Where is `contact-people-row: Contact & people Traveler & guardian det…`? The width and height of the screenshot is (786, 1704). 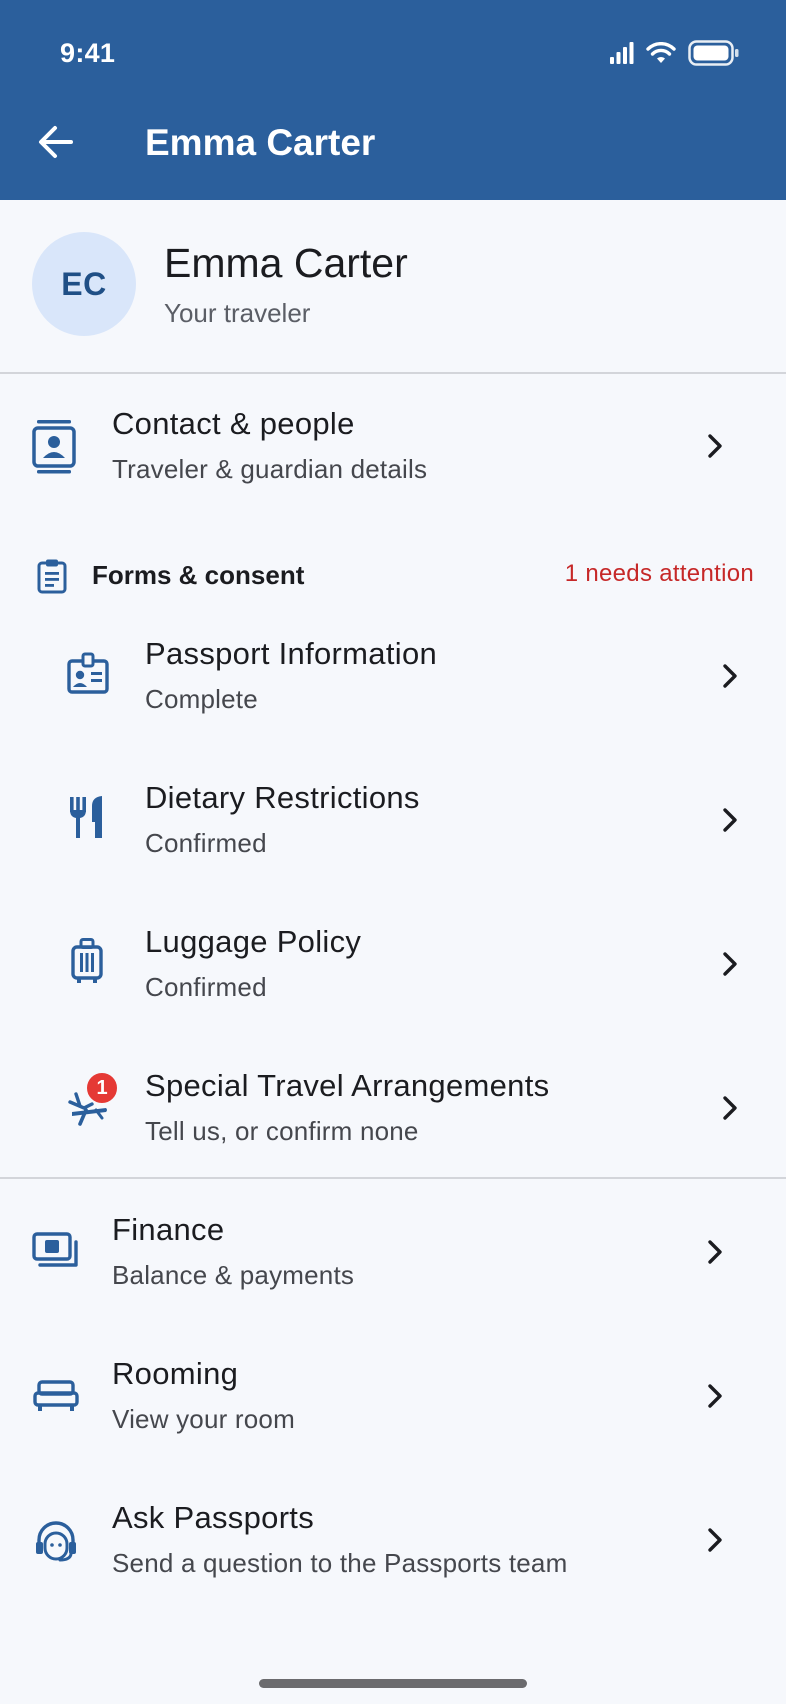 contact-people-row: Contact & people Traveler & guardian det… is located at coordinates (393, 445).